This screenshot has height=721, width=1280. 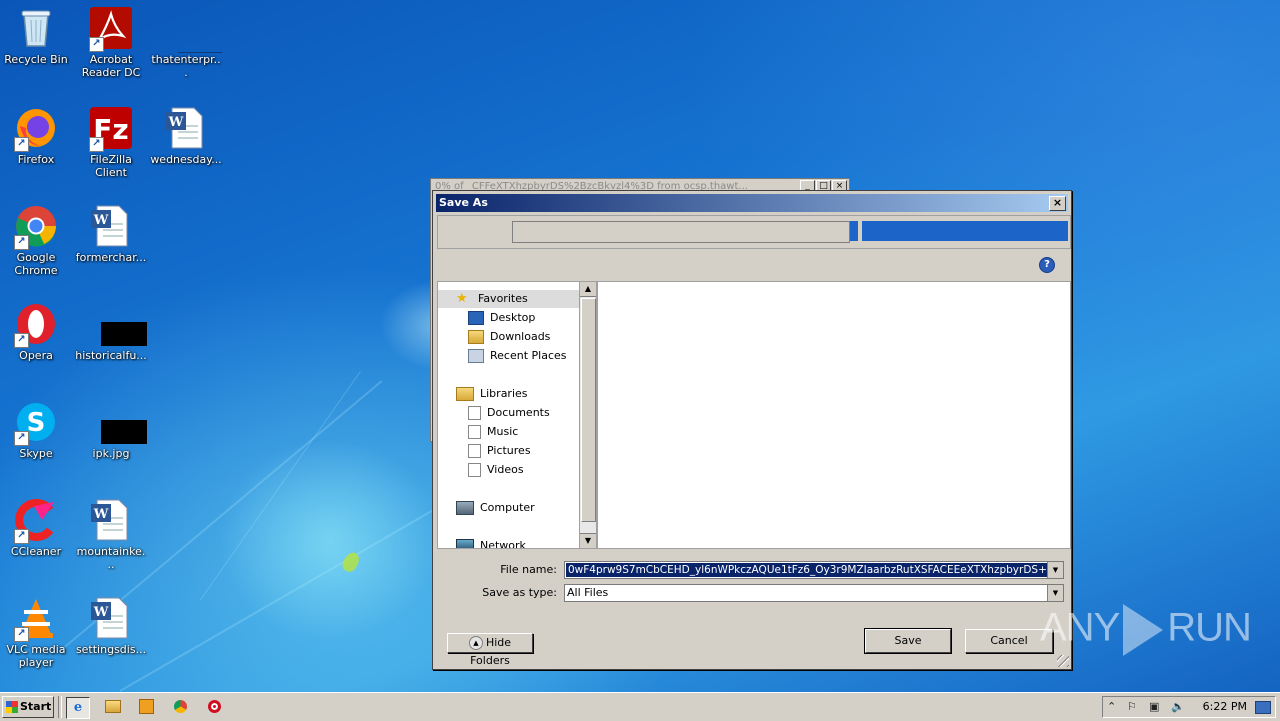 What do you see at coordinates (118, 324) in the screenshot?
I see `black-file-icon` at bounding box center [118, 324].